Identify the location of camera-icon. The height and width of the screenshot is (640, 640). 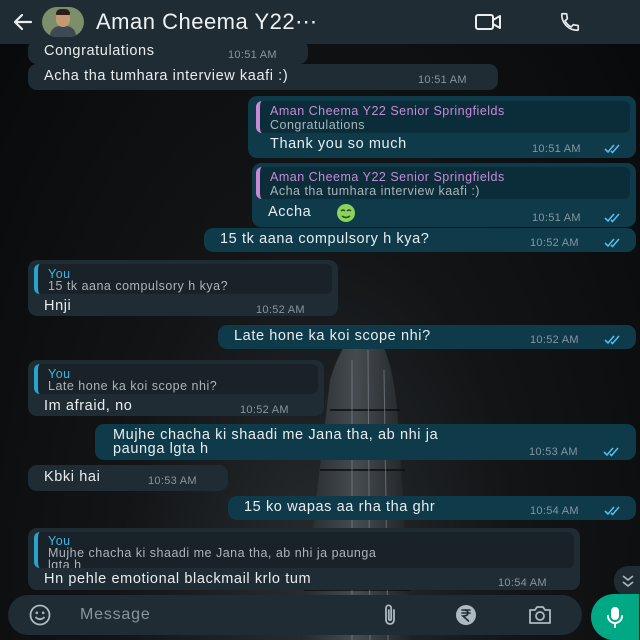
(540, 615).